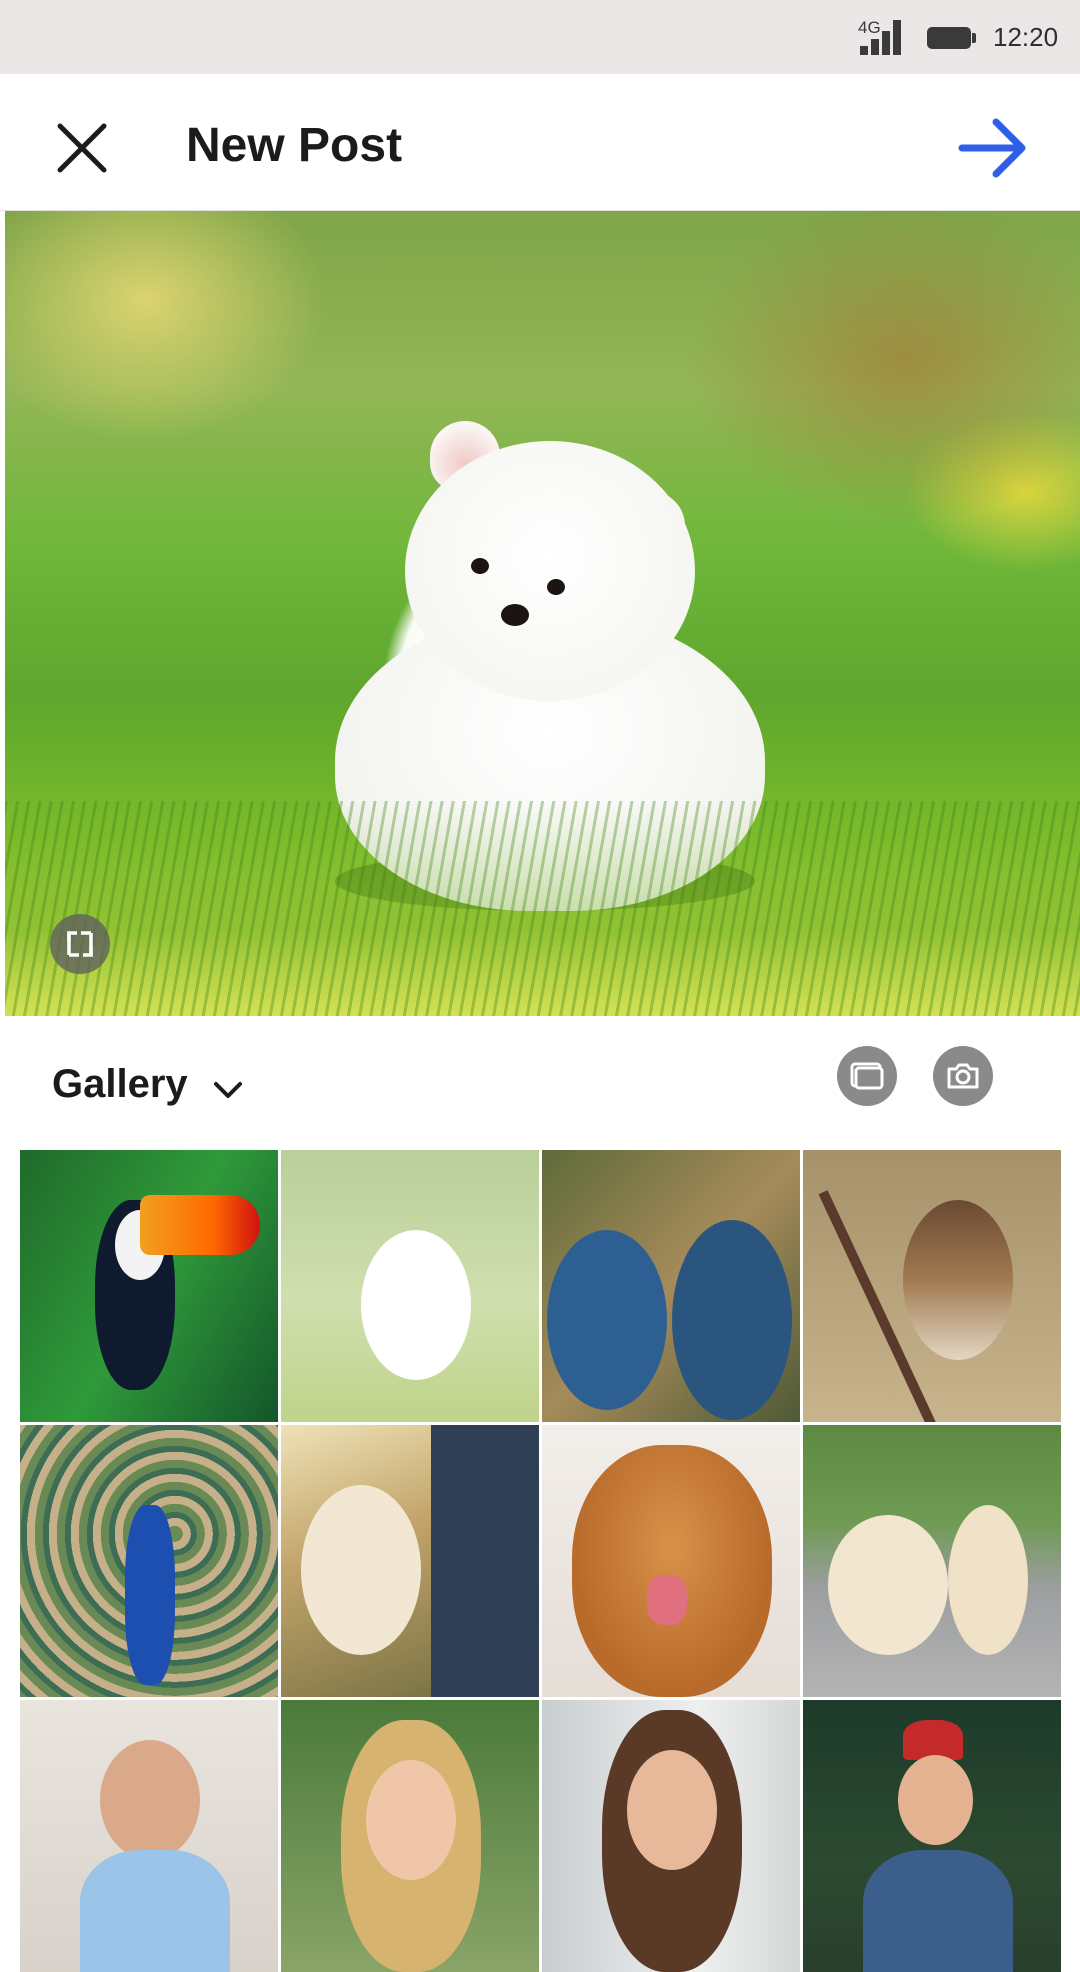 The width and height of the screenshot is (1080, 1972). Describe the element at coordinates (932, 1561) in the screenshot. I see `thumbnail-two-dogs` at that location.